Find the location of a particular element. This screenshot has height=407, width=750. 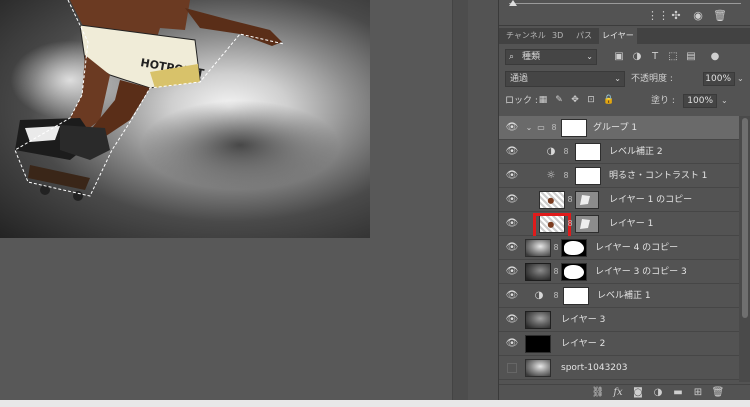

layer-name: グループ 1 is located at coordinates (615, 128).